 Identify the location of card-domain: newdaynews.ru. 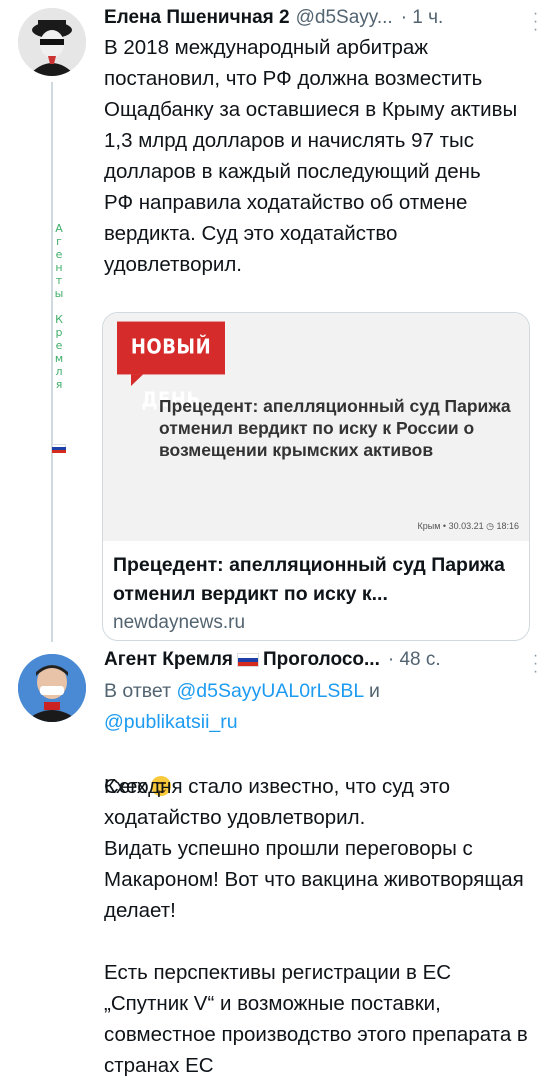
(179, 622).